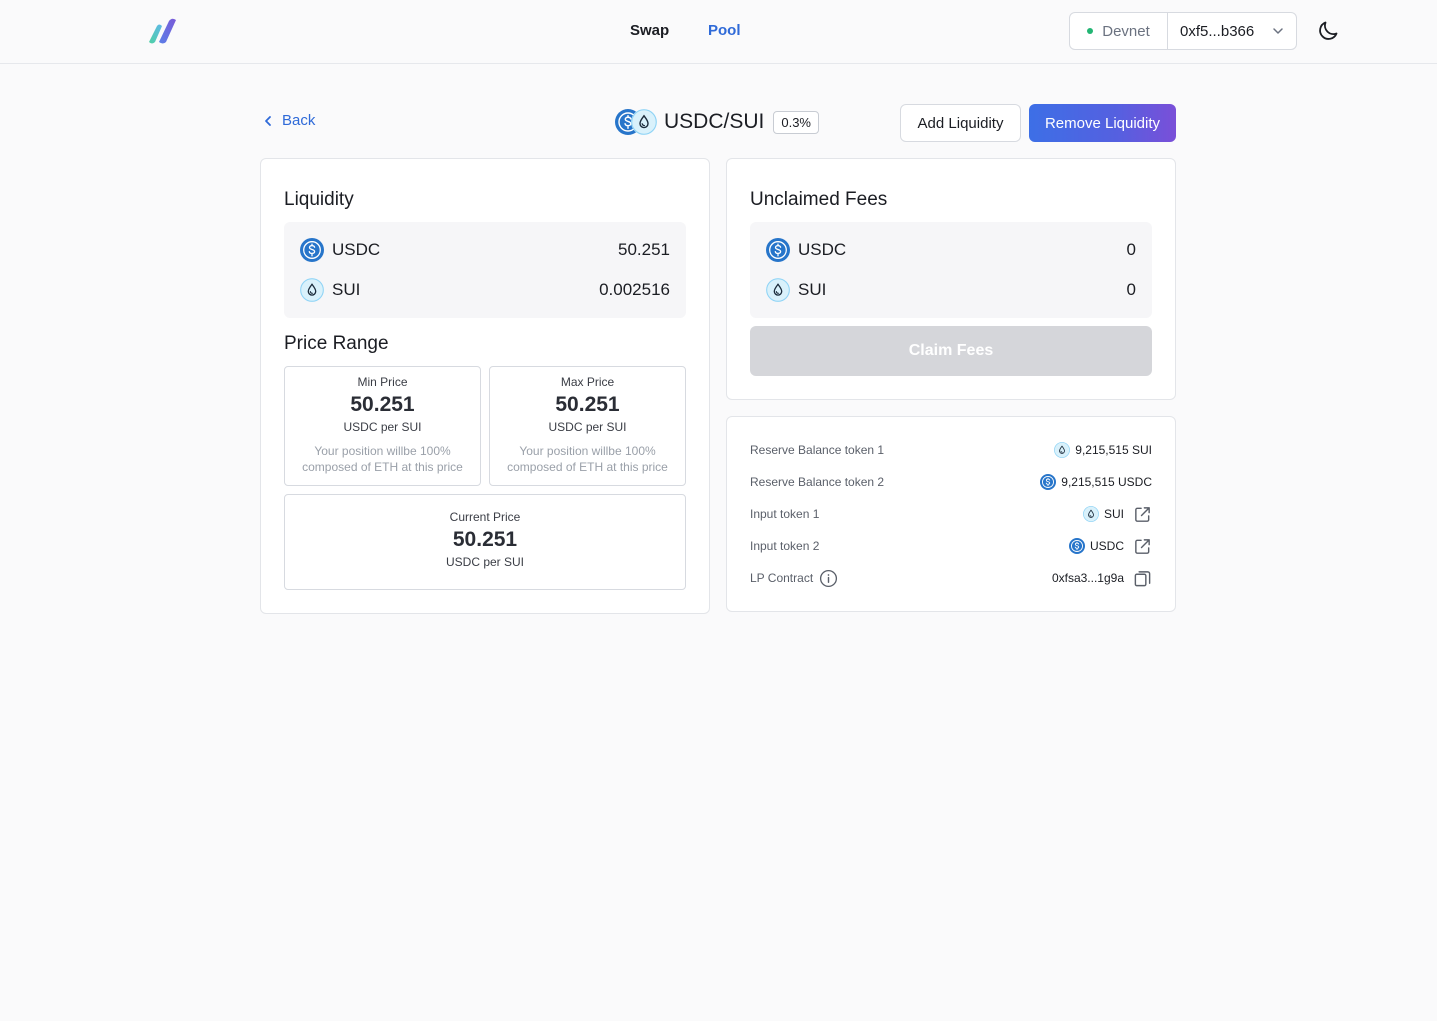 This screenshot has width=1437, height=1021. Describe the element at coordinates (1217, 31) in the screenshot. I see `wallet-address: 0xf5...b366` at that location.